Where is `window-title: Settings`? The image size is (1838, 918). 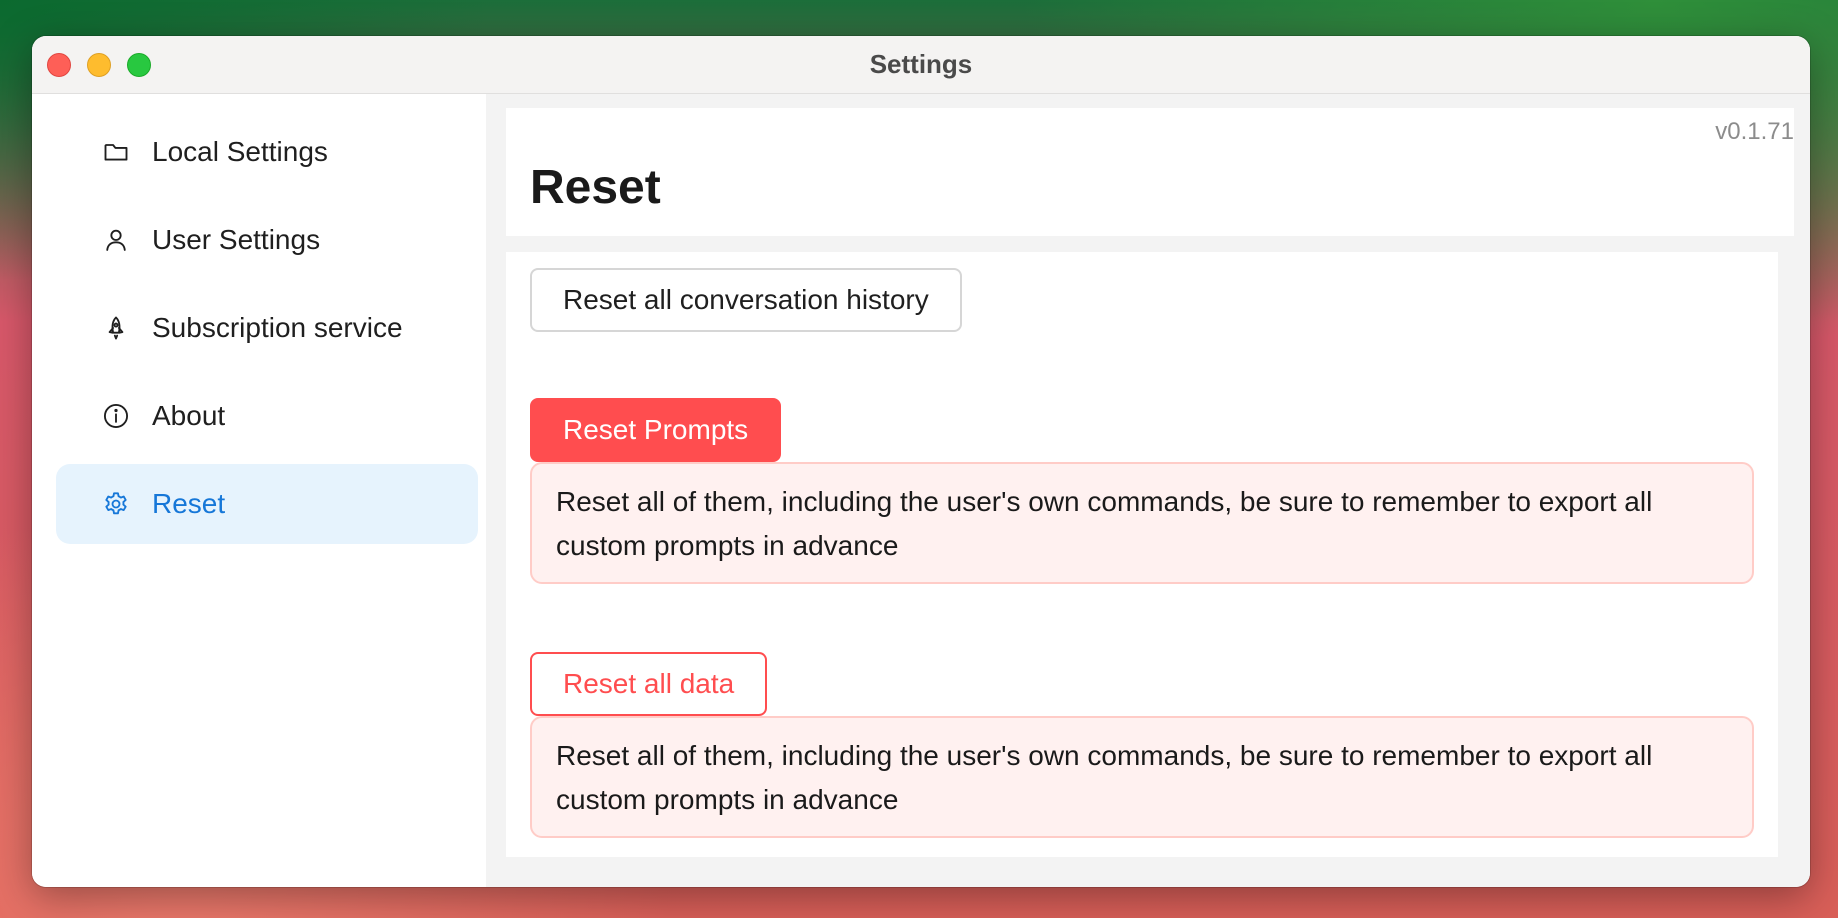 window-title: Settings is located at coordinates (921, 64).